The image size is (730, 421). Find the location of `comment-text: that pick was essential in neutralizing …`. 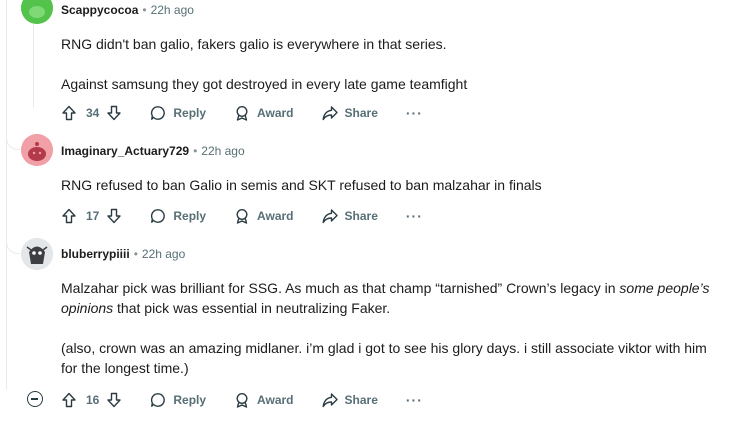

comment-text: that pick was essential in neutralizing … is located at coordinates (252, 308).